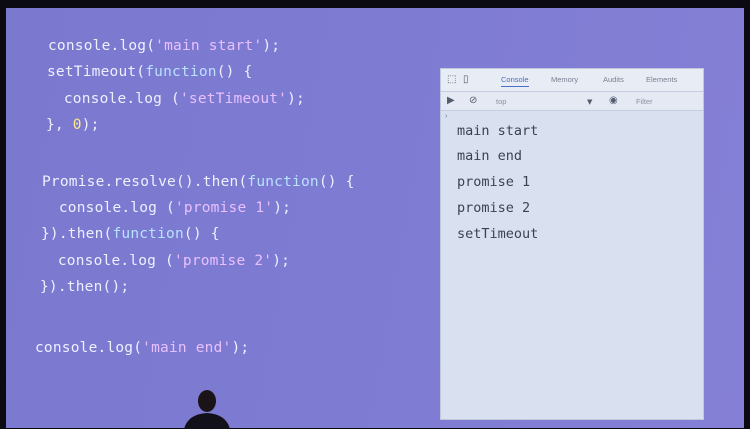 This screenshot has height=429, width=750. Describe the element at coordinates (145, 182) in the screenshot. I see `code-token: Promise.resolve().then(` at that location.